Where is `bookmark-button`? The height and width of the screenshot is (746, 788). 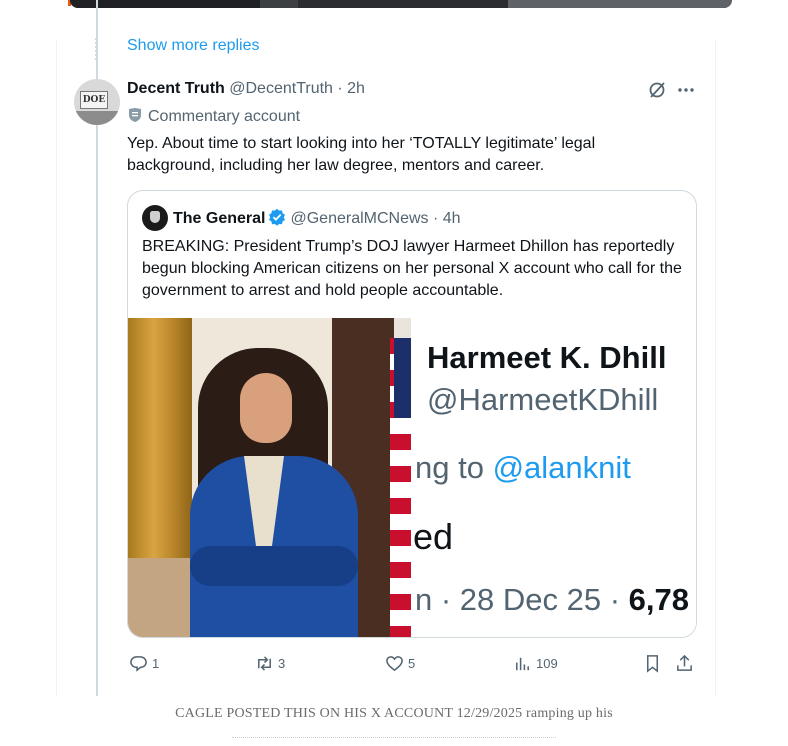 bookmark-button is located at coordinates (654, 663).